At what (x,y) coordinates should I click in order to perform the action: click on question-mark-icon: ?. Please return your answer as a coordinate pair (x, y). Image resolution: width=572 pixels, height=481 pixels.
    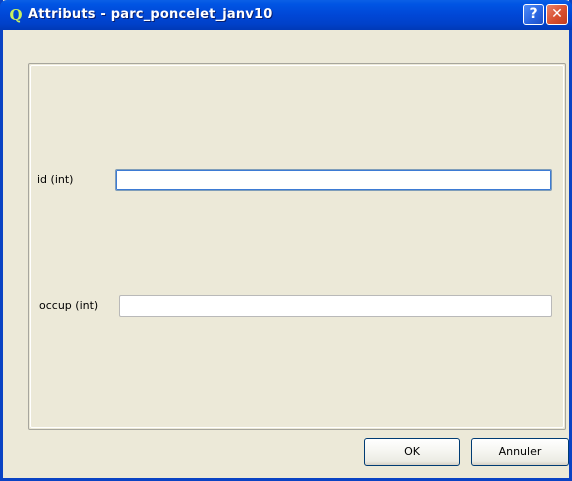
    Looking at the image, I should click on (533, 14).